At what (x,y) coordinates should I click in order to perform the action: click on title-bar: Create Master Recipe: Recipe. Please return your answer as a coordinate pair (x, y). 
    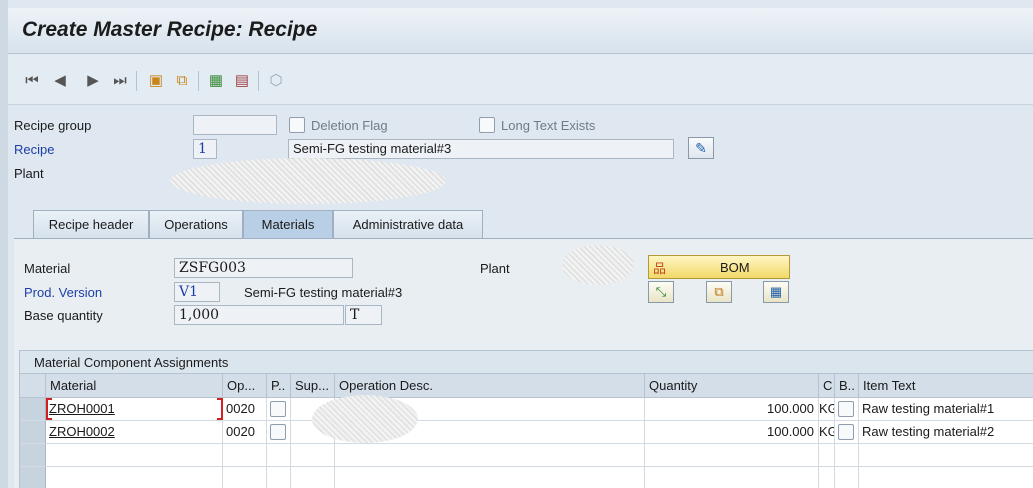
    Looking at the image, I should click on (520, 31).